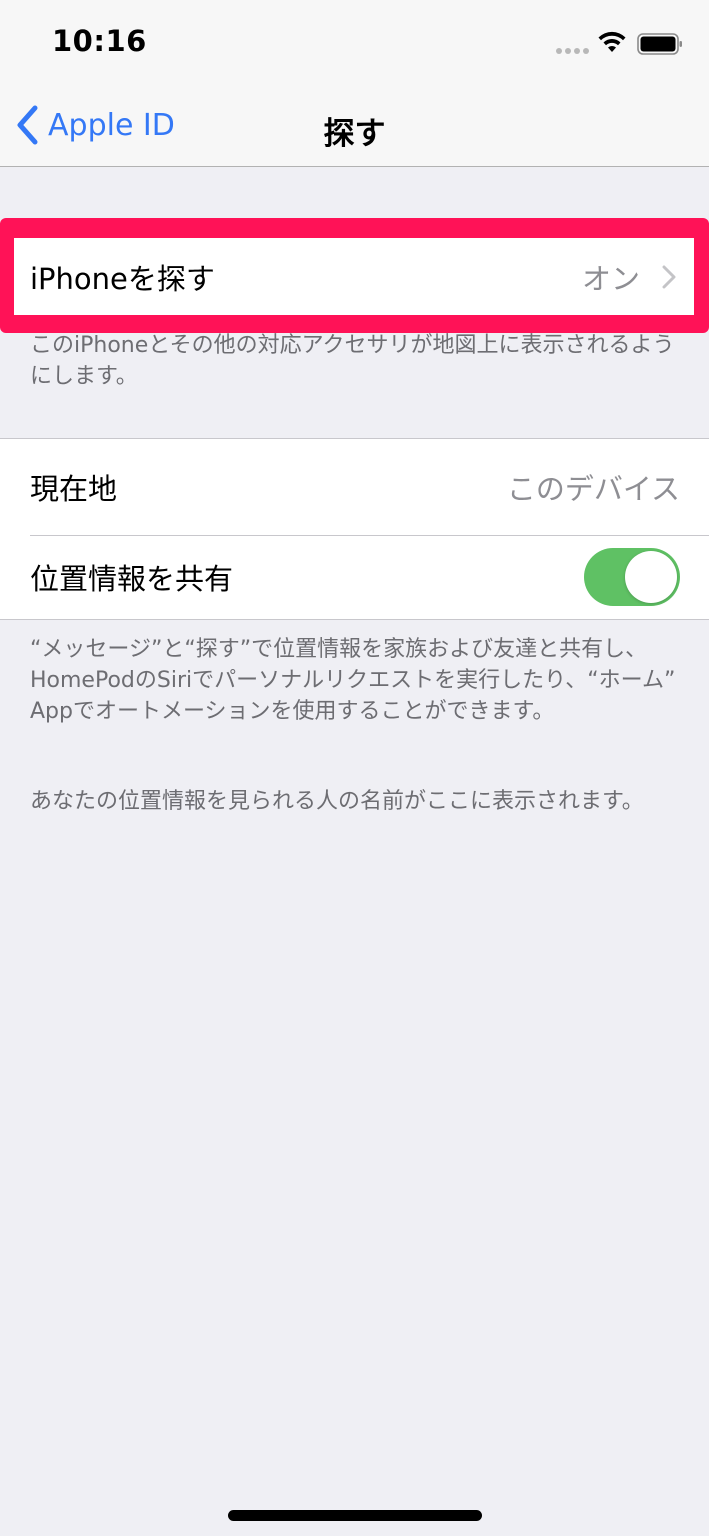 This screenshot has height=1536, width=709. What do you see at coordinates (74, 489) in the screenshot?
I see `current-location-label: 現在地` at bounding box center [74, 489].